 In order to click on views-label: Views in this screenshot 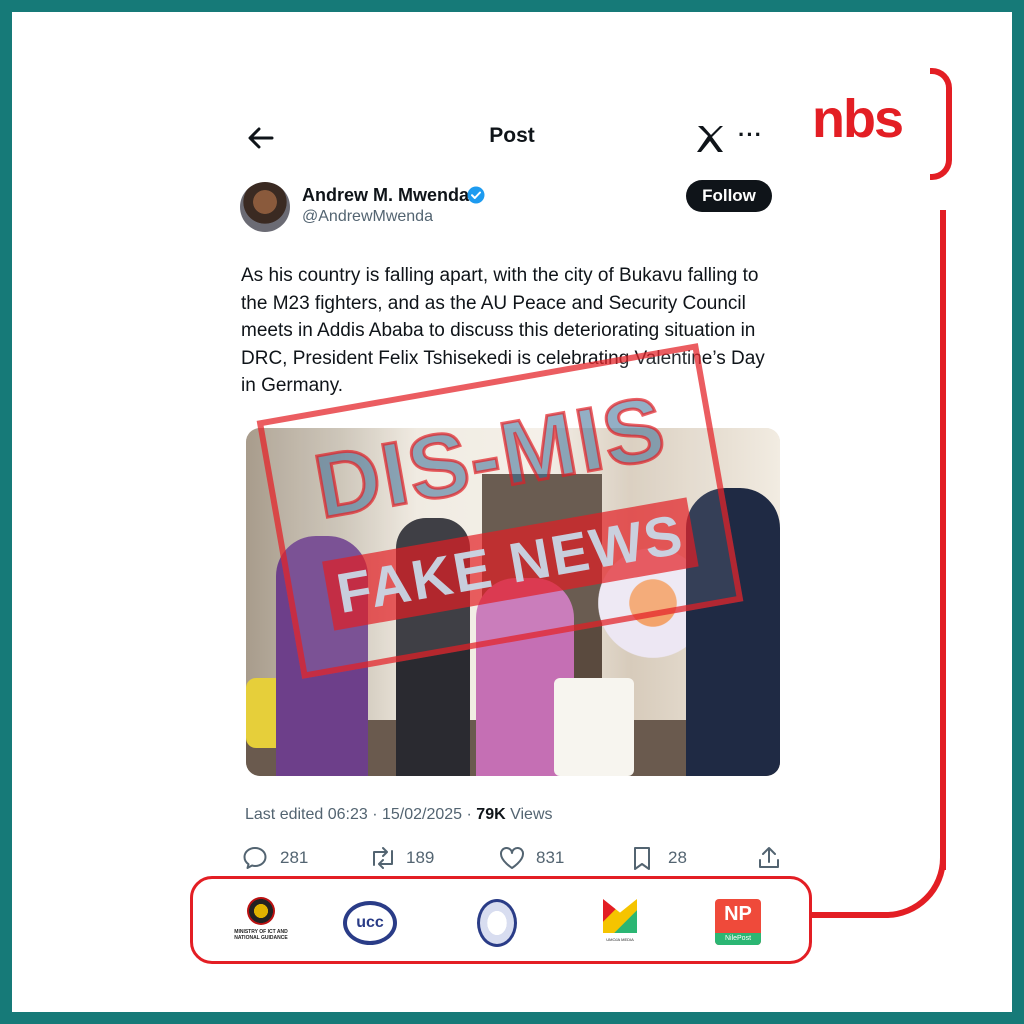, I will do `click(529, 814)`.